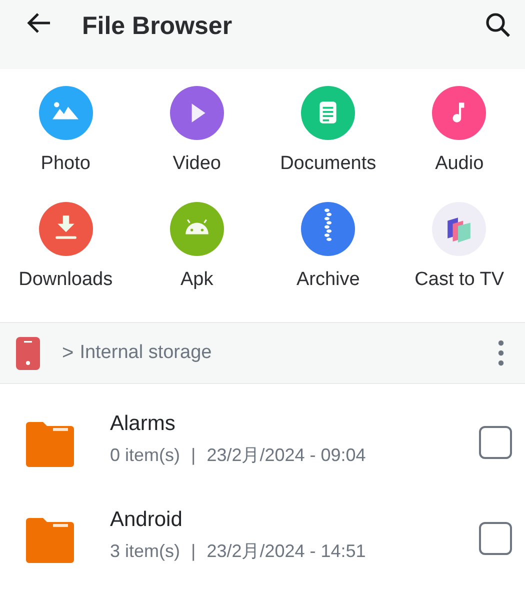 Image resolution: width=525 pixels, height=592 pixels. Describe the element at coordinates (196, 138) in the screenshot. I see `category-shortcut: Video` at that location.